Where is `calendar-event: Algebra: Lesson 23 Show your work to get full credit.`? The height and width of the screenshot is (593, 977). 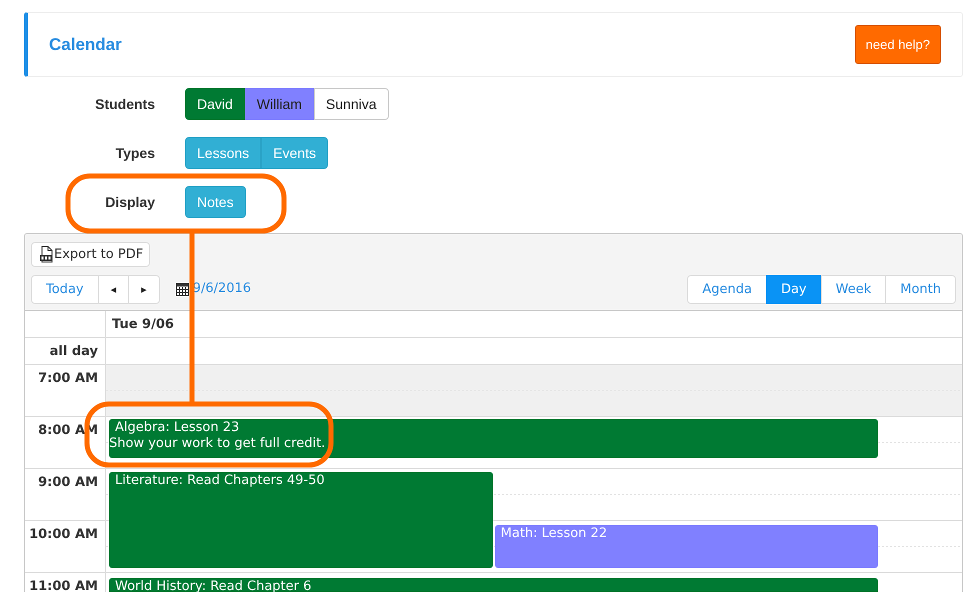
calendar-event: Algebra: Lesson 23 Show your work to get full credit. is located at coordinates (493, 438).